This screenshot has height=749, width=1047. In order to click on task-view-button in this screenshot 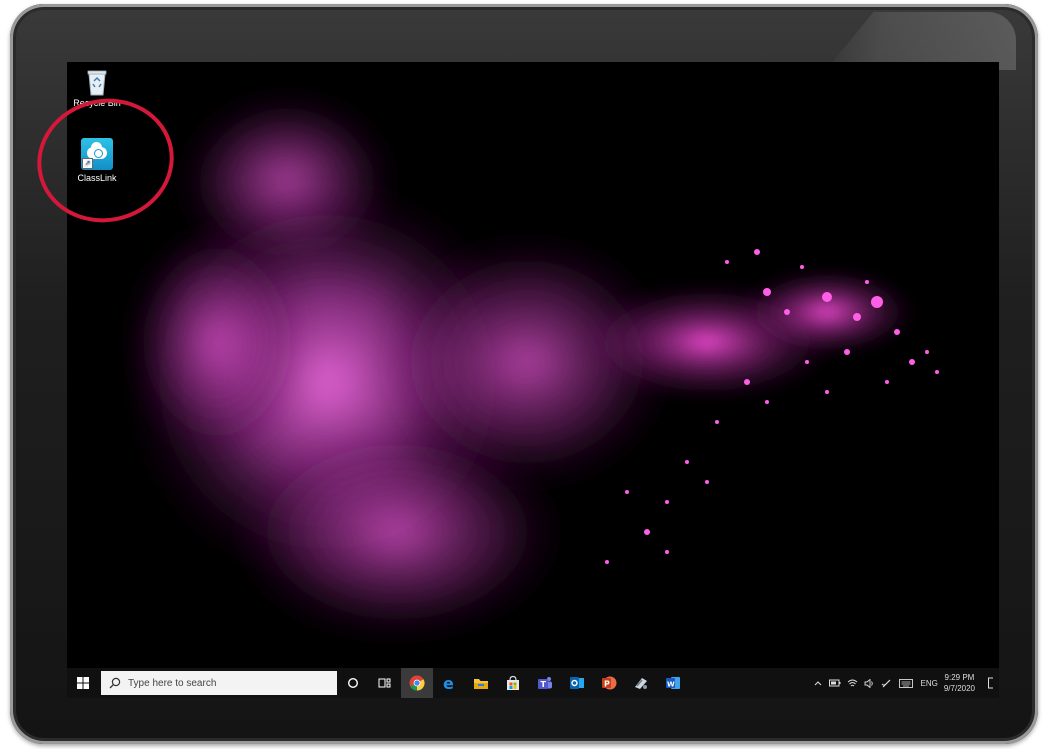, I will do `click(385, 683)`.